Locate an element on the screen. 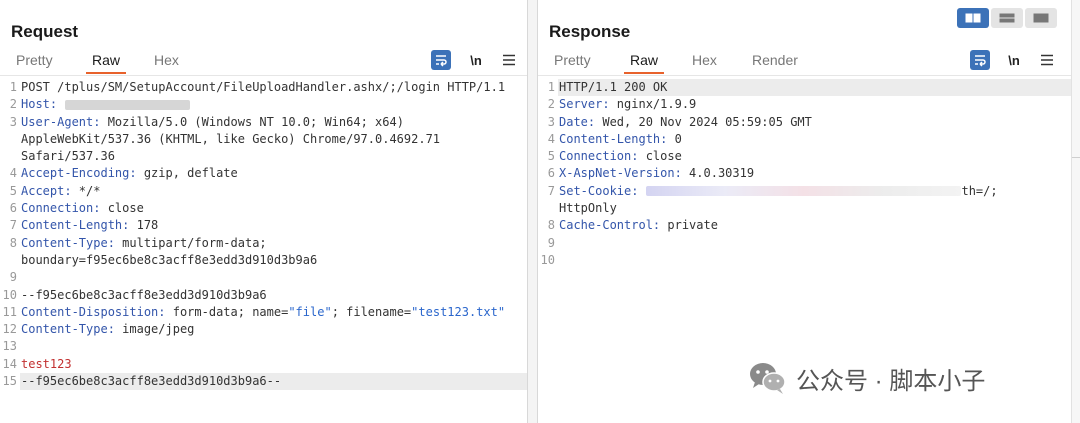  response-menu-button is located at coordinates (1047, 60).